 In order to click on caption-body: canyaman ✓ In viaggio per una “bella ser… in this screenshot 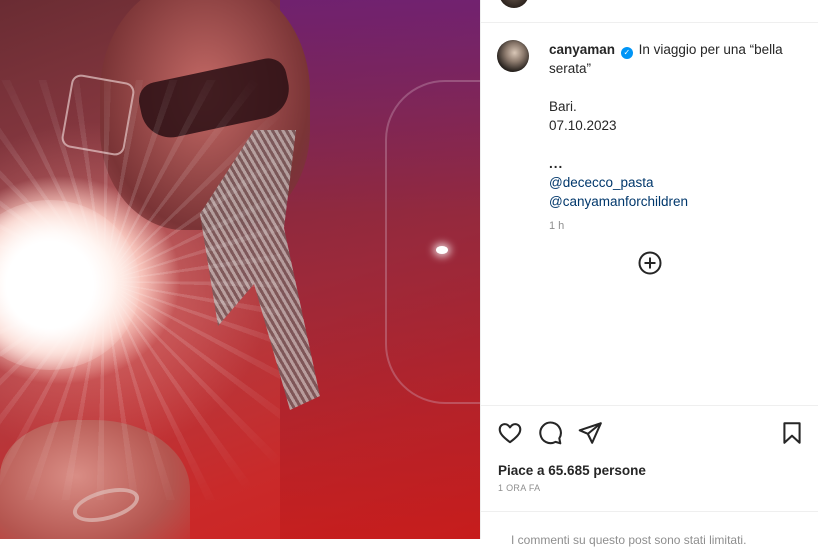, I will do `click(674, 138)`.